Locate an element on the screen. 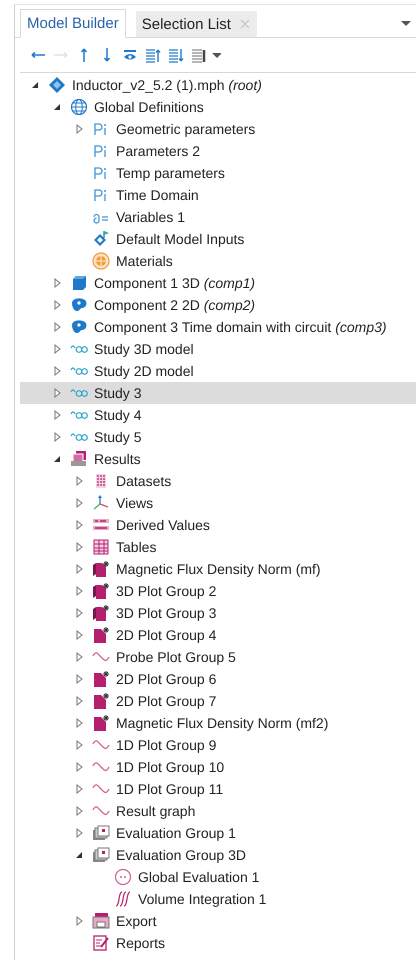 This screenshot has height=960, width=416. tree-item: 3D Plot Group 2 is located at coordinates (218, 591).